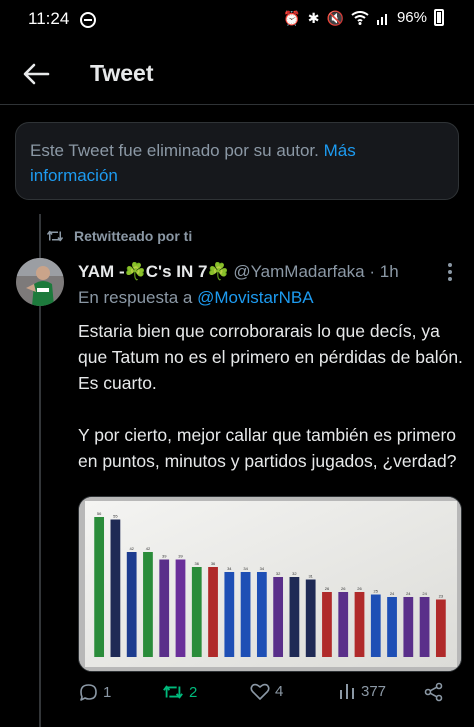  What do you see at coordinates (279, 691) in the screenshot?
I see `like-count: 4` at bounding box center [279, 691].